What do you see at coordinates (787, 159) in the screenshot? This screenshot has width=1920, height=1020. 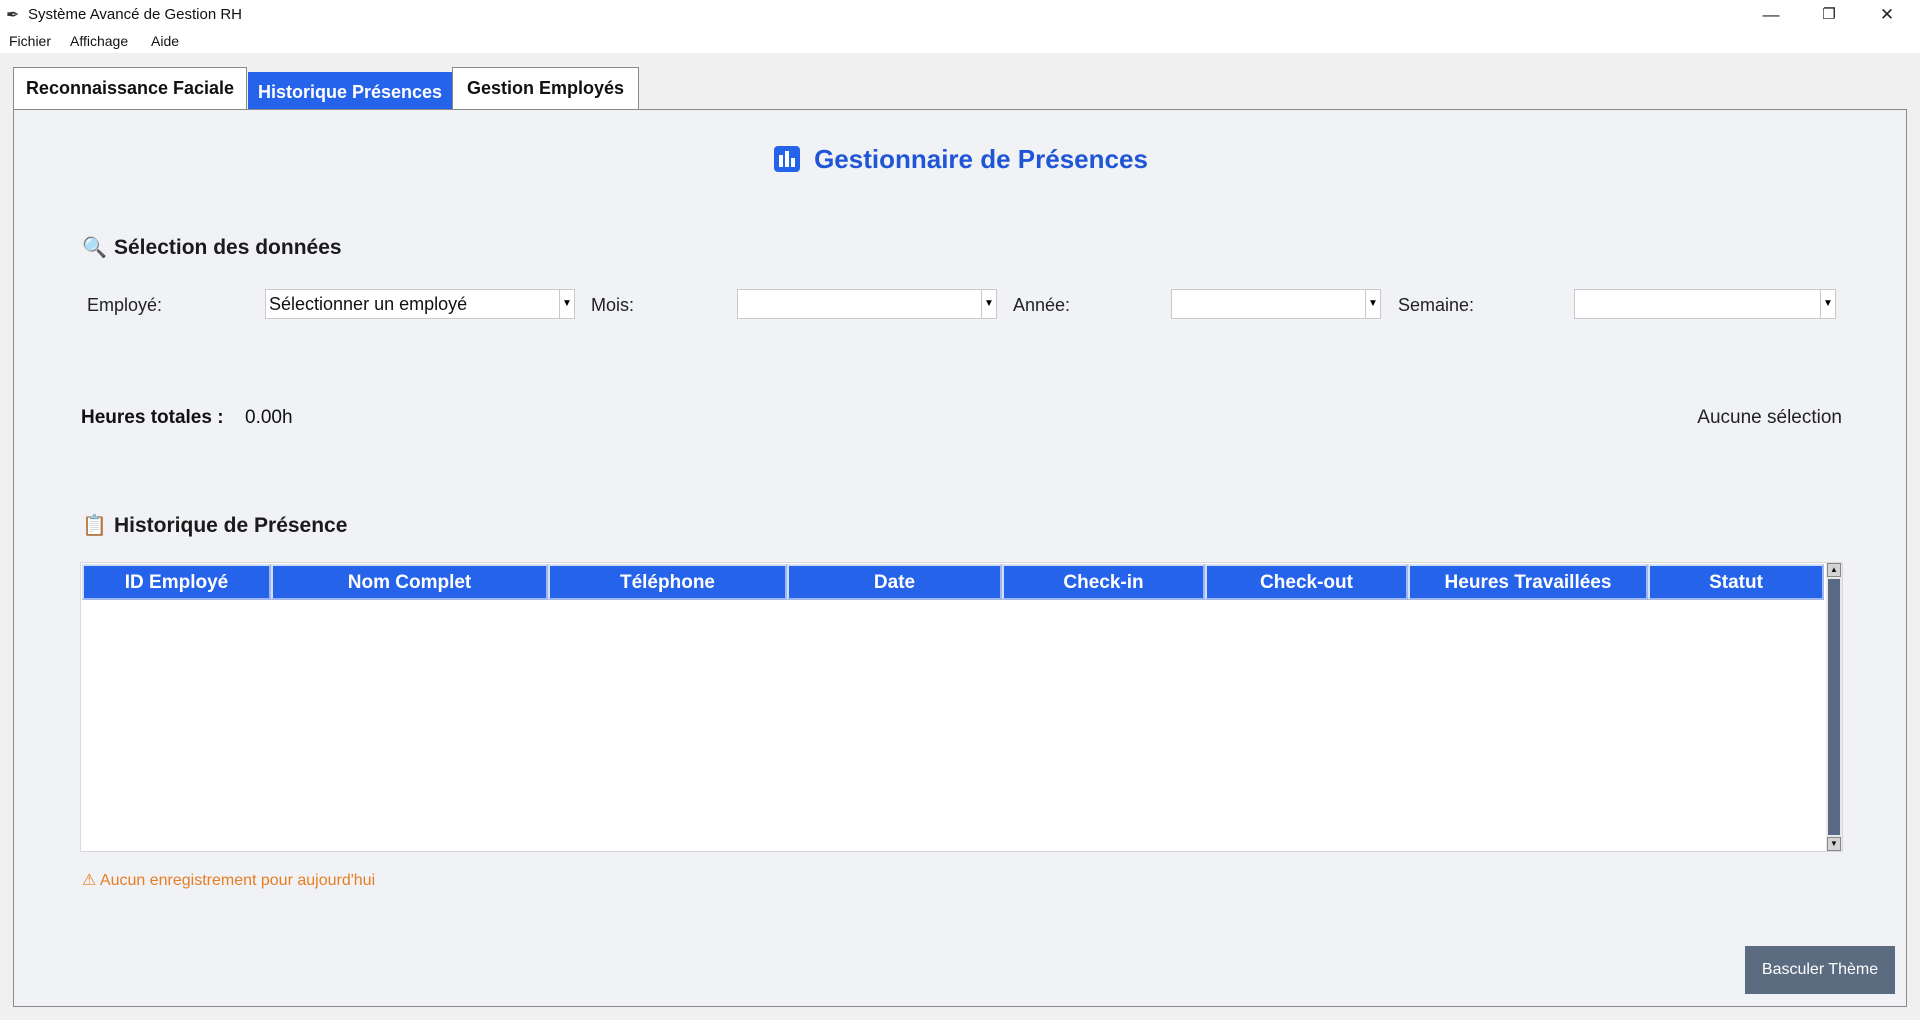 I see `bar-chart-icon` at bounding box center [787, 159].